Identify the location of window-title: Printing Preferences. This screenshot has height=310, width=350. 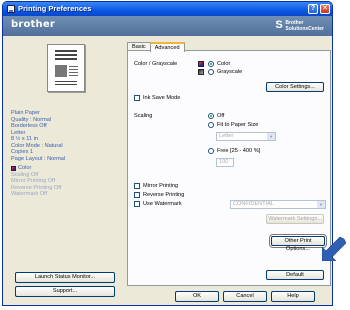
(55, 8).